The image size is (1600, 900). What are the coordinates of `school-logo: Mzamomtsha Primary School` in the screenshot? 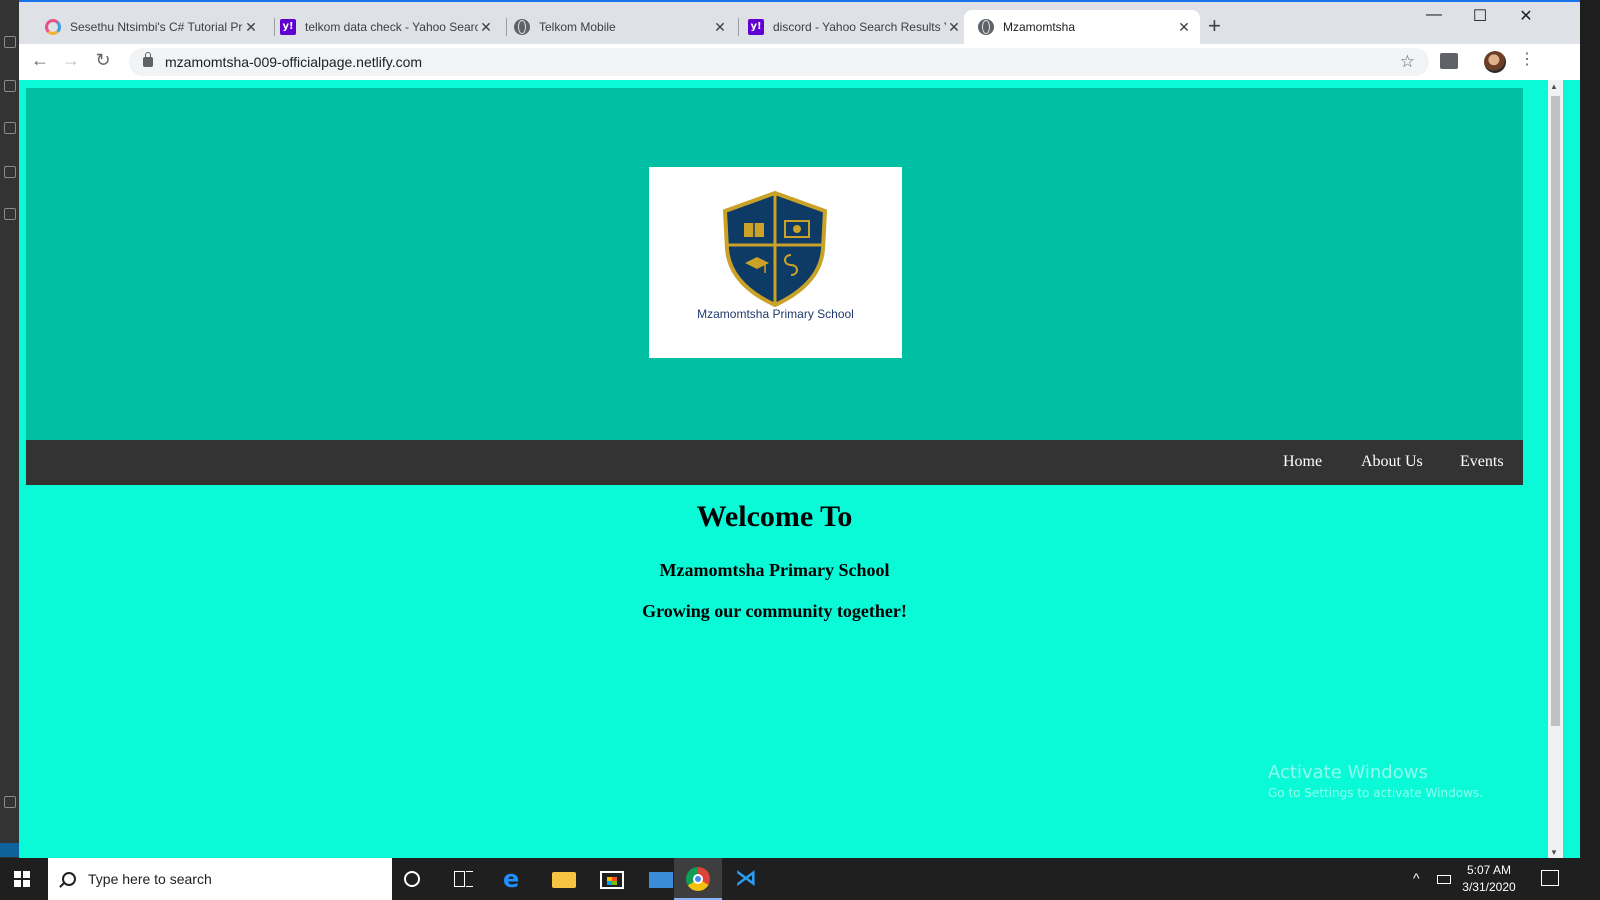 It's located at (775, 262).